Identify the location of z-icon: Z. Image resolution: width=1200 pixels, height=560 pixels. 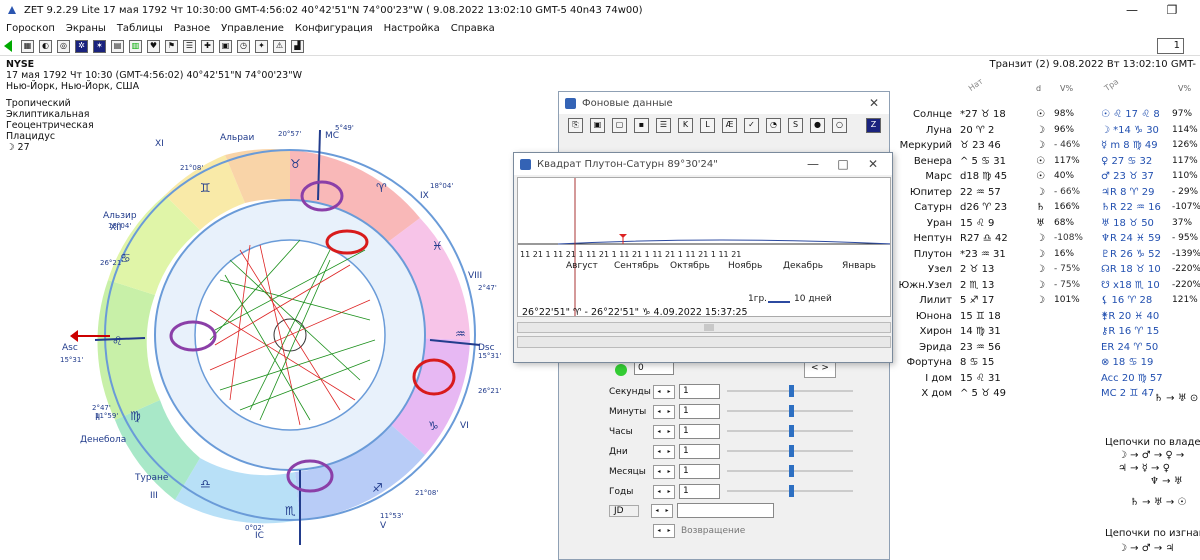
(873, 125).